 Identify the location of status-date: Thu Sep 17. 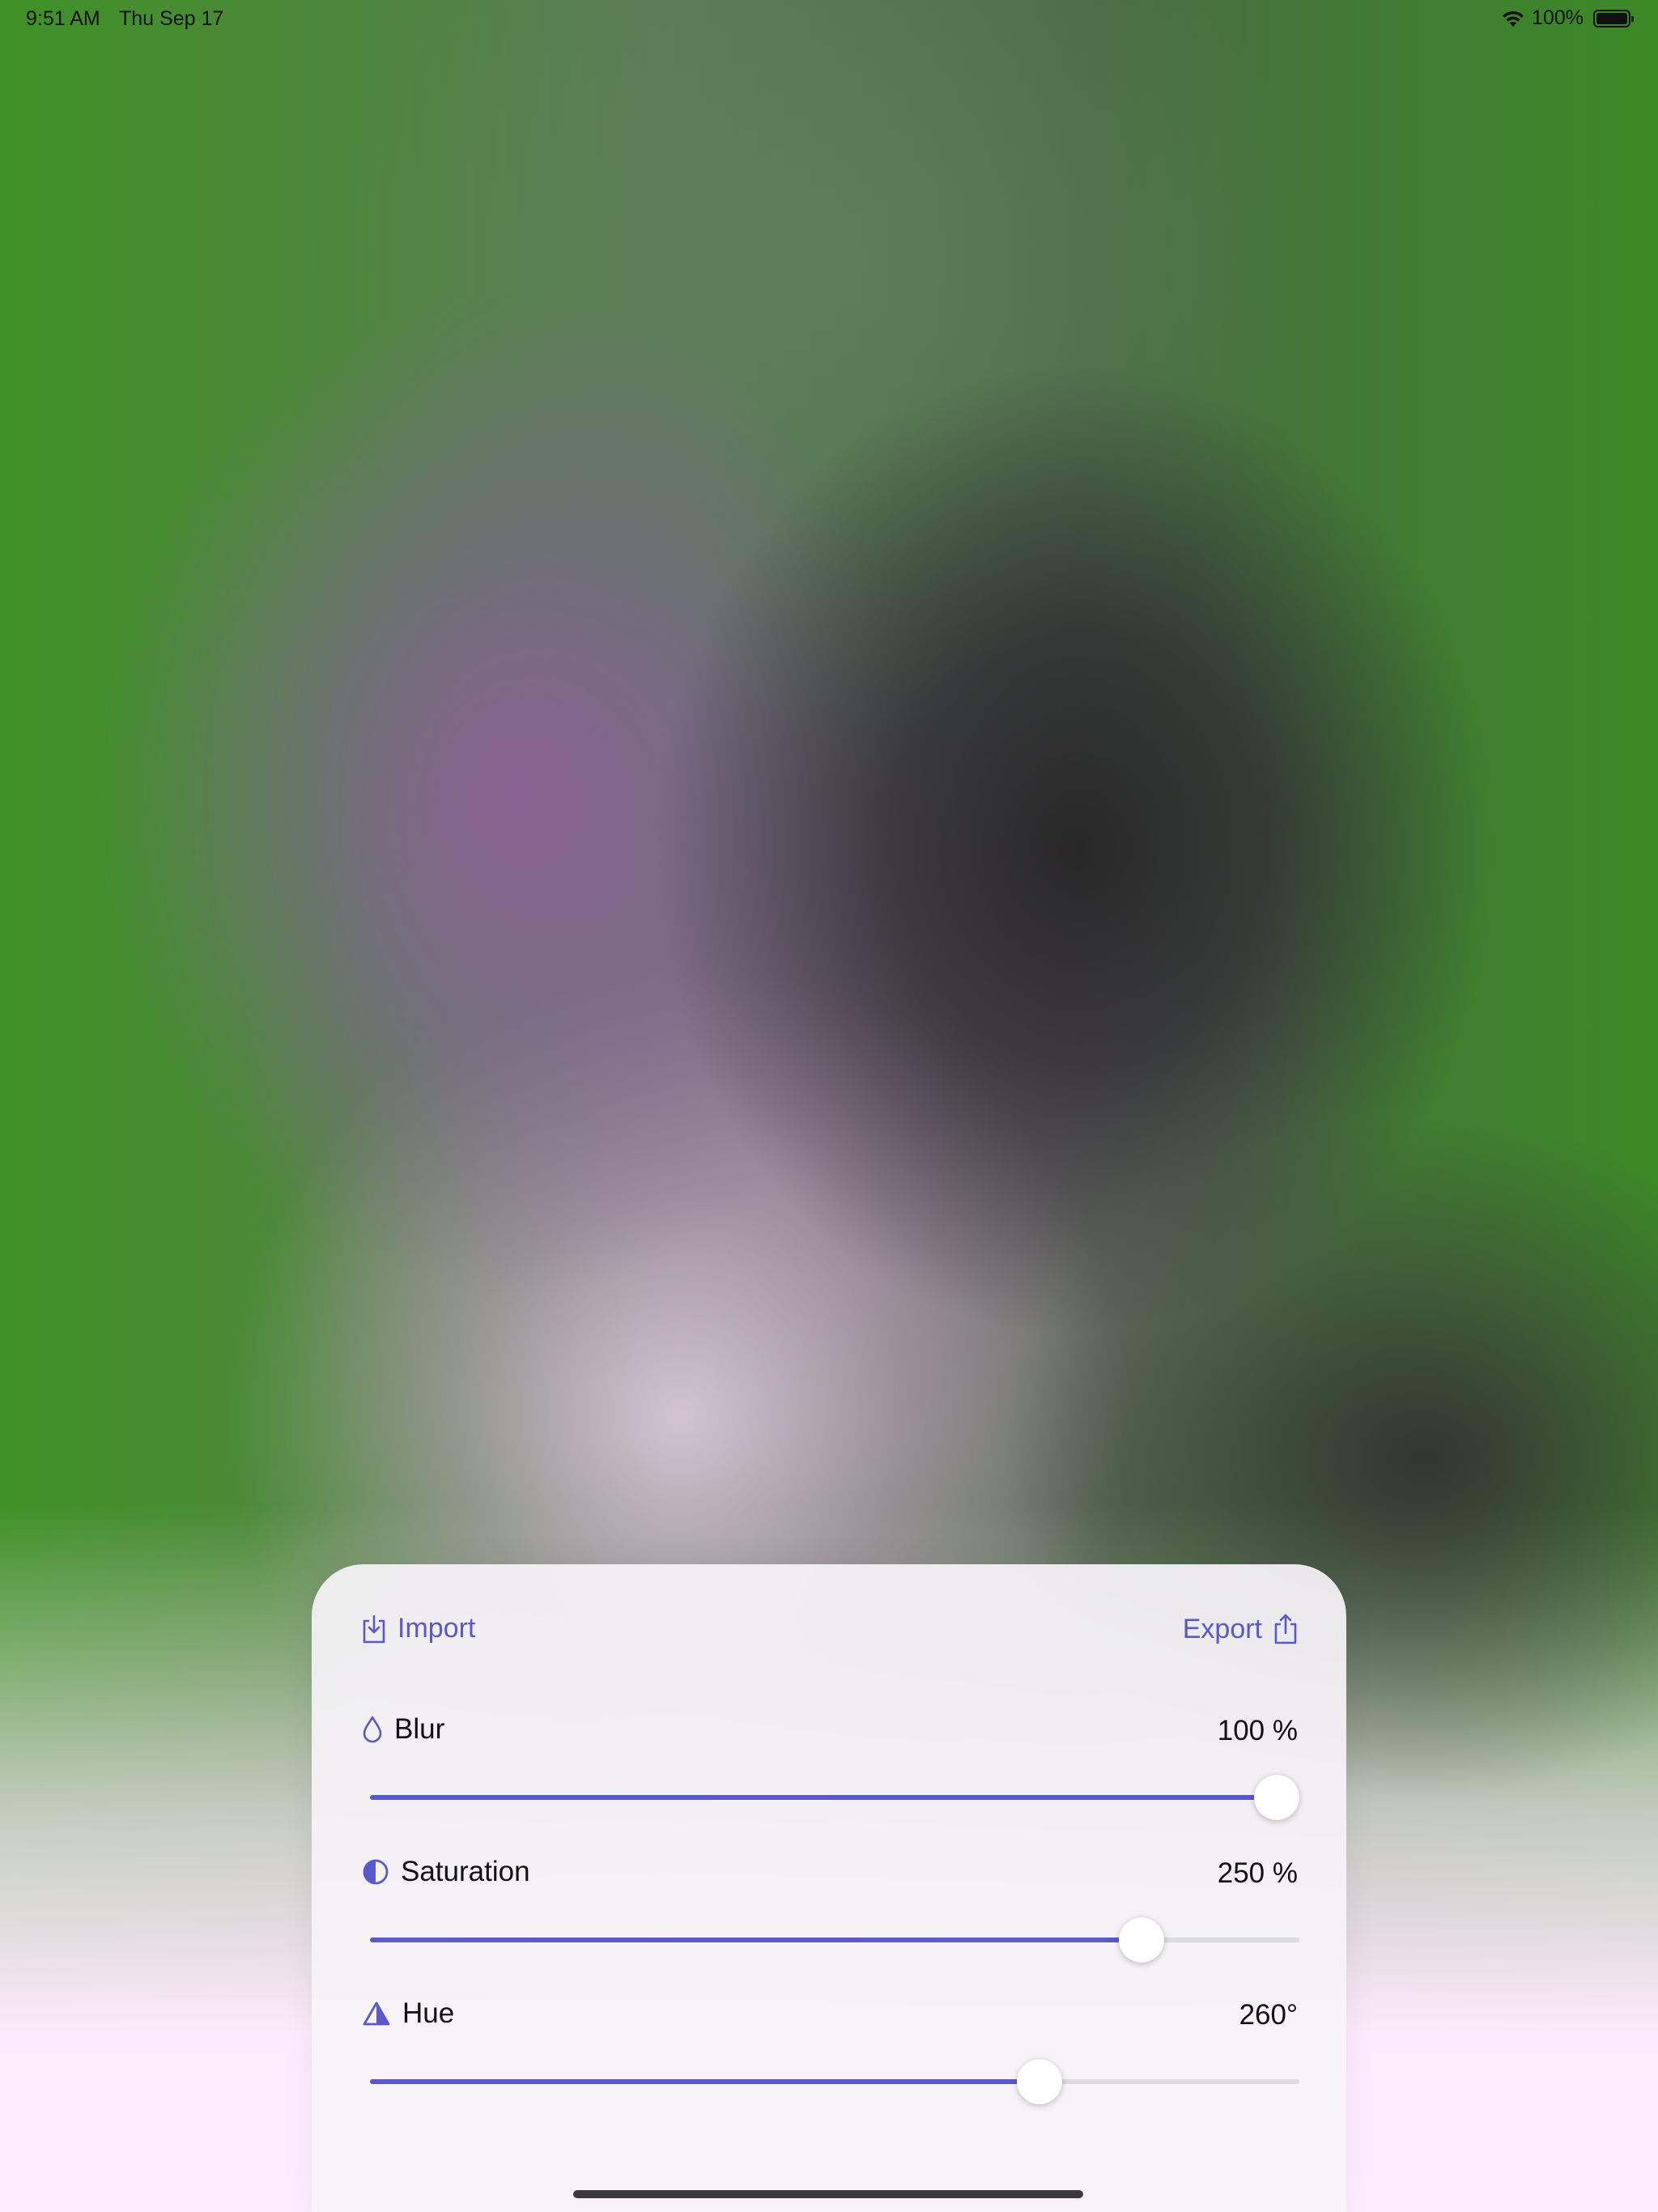
(171, 19).